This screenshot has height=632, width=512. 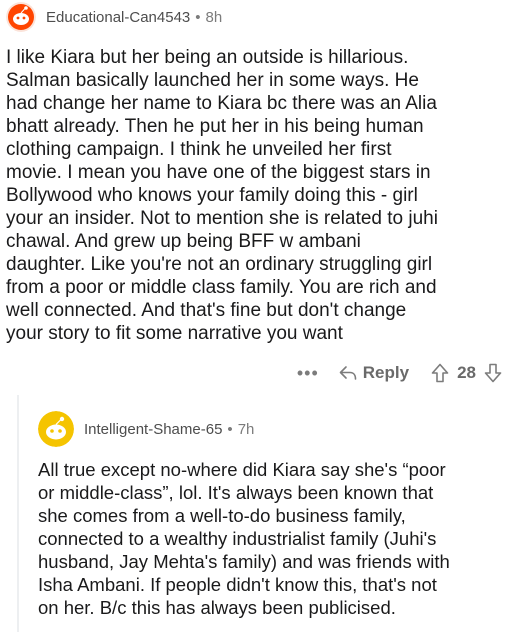 I want to click on upvote-button, so click(x=440, y=373).